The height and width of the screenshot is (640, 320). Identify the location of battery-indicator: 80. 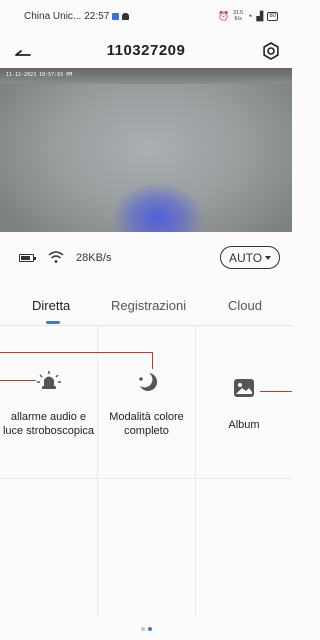
(272, 16).